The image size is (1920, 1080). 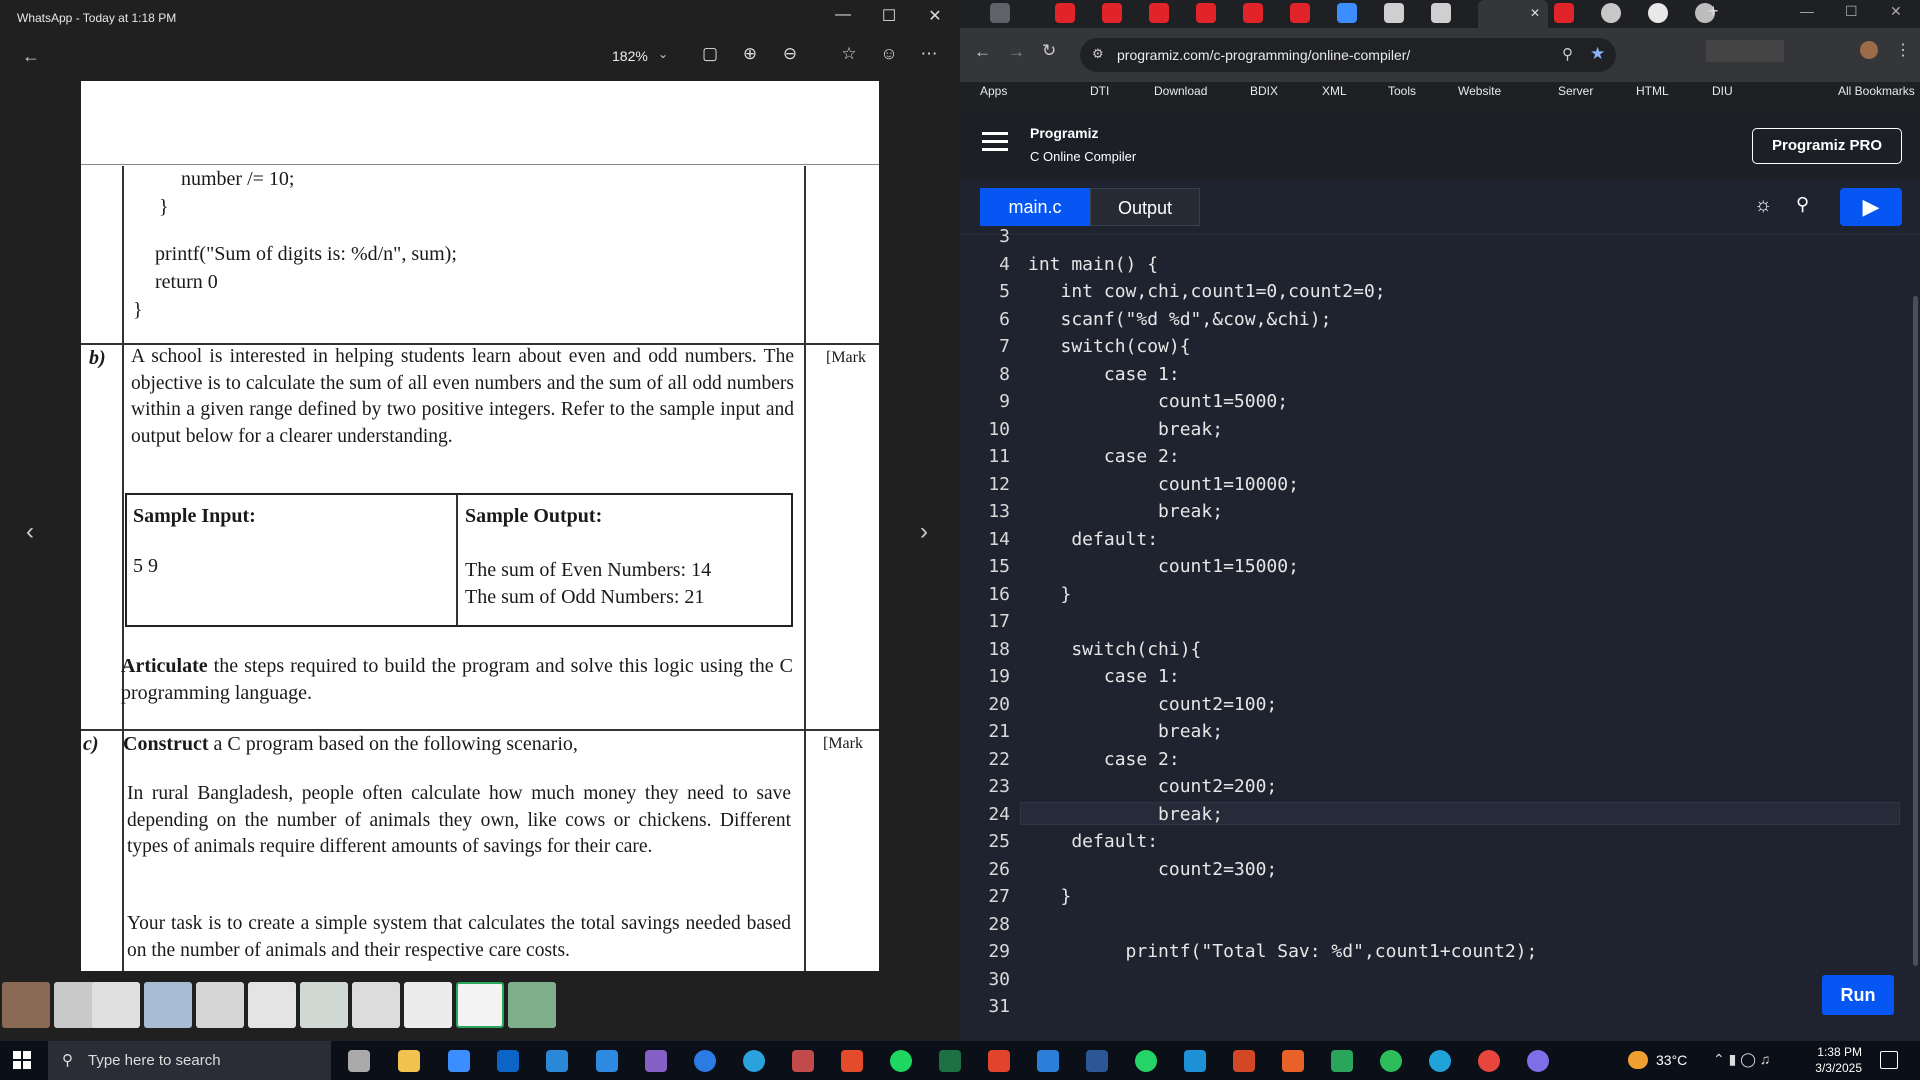 What do you see at coordinates (1671, 1060) in the screenshot?
I see `temperature: 33°C` at bounding box center [1671, 1060].